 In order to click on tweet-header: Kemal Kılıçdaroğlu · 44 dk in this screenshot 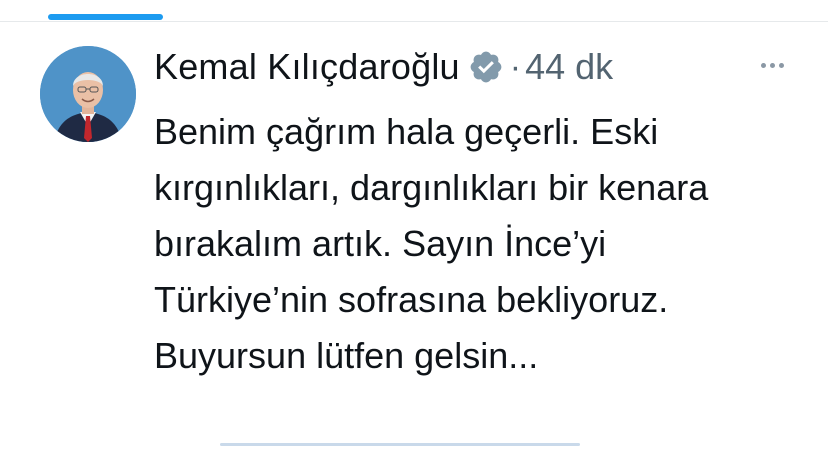, I will do `click(383, 67)`.